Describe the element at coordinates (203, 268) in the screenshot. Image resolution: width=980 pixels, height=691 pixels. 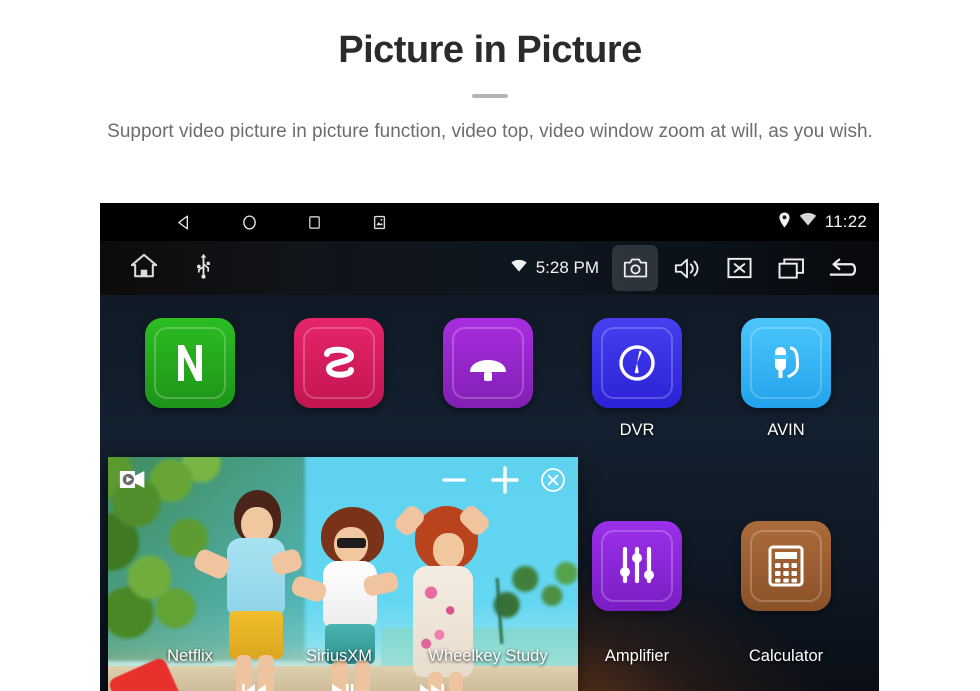
I see `usb-icon` at that location.